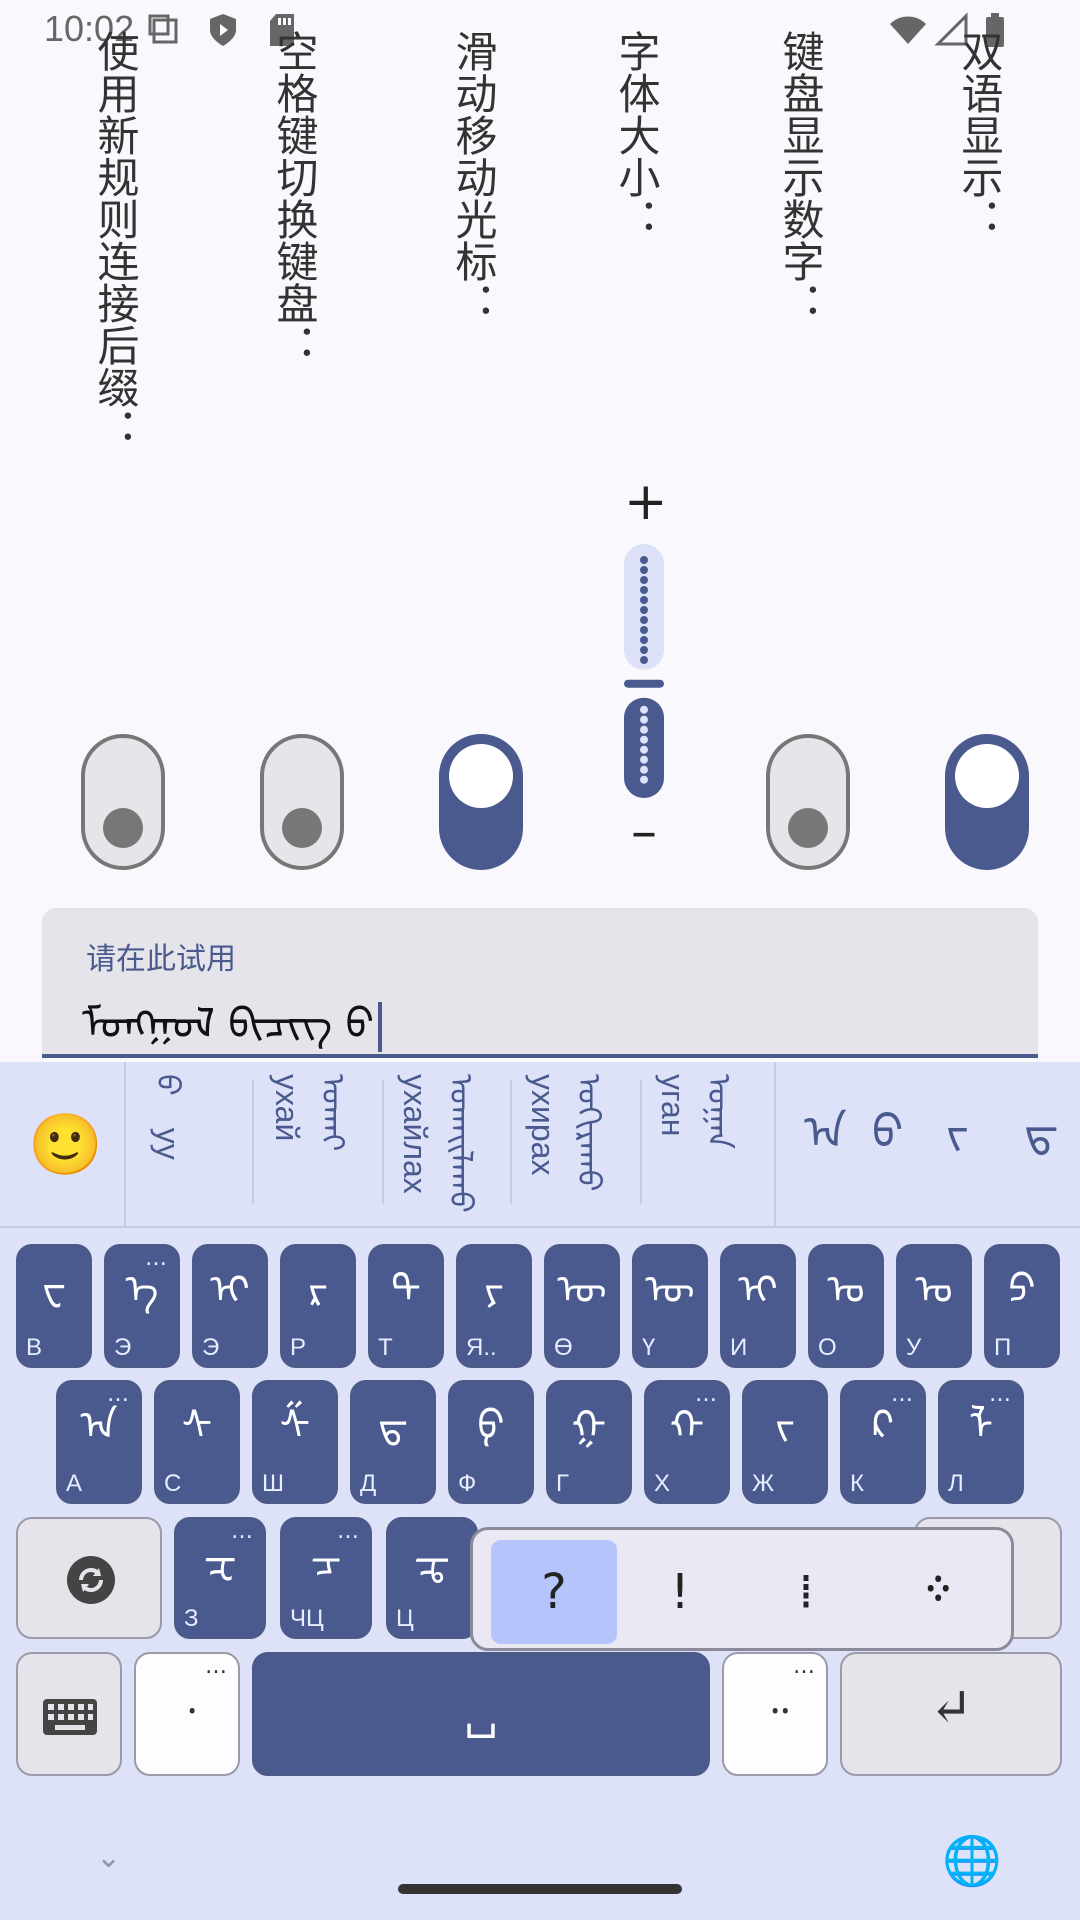 The width and height of the screenshot is (1080, 1920). I want to click on key-row3-0: … ᠽ З, so click(220, 1578).